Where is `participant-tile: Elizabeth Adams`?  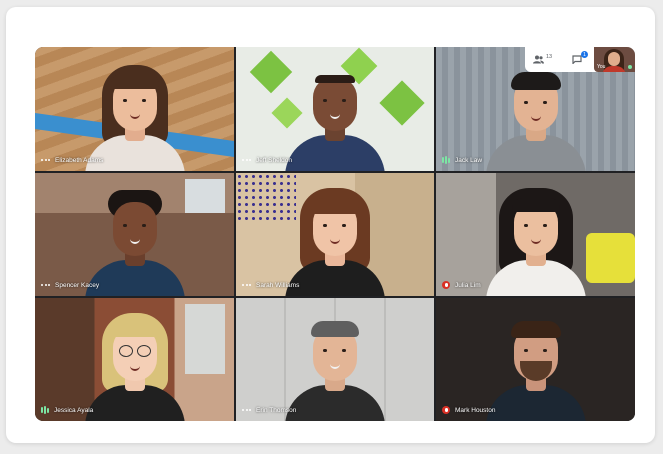
participant-tile: Elizabeth Adams is located at coordinates (134, 109).